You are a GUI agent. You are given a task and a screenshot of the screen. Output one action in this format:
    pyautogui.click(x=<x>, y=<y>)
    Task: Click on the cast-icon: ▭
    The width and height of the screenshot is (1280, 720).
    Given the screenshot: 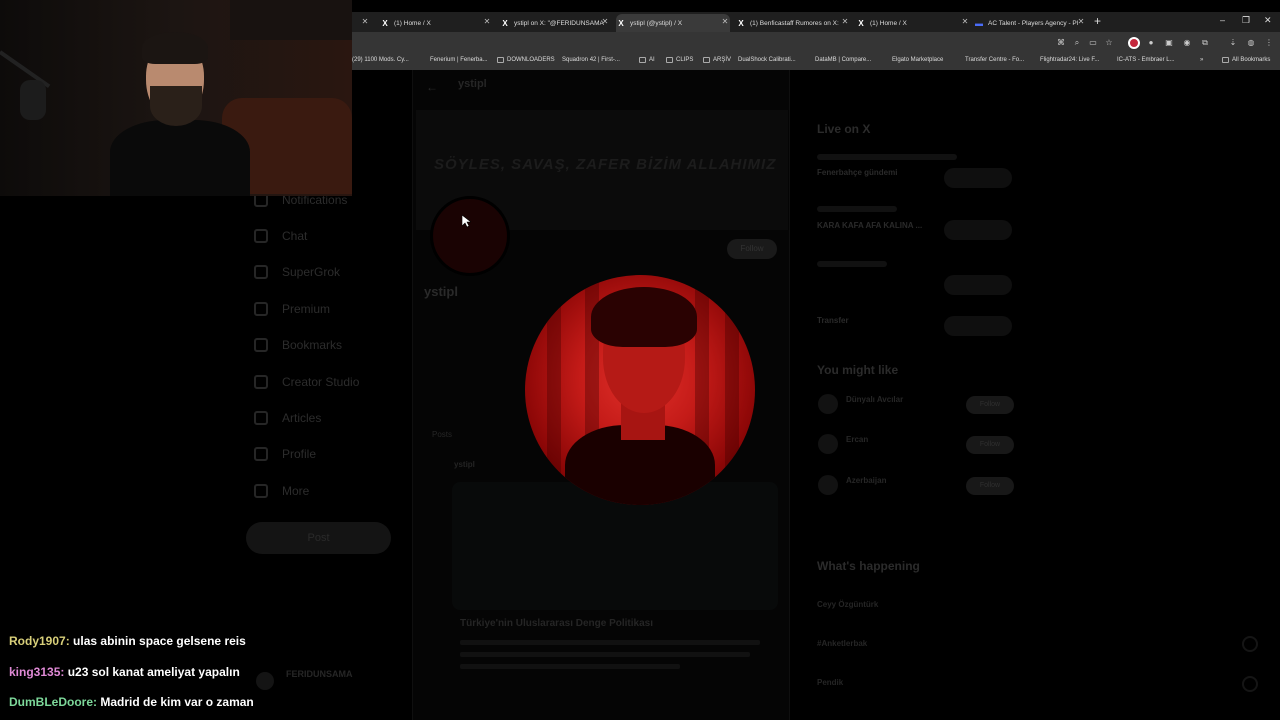 What is the action you would take?
    pyautogui.click(x=1093, y=43)
    